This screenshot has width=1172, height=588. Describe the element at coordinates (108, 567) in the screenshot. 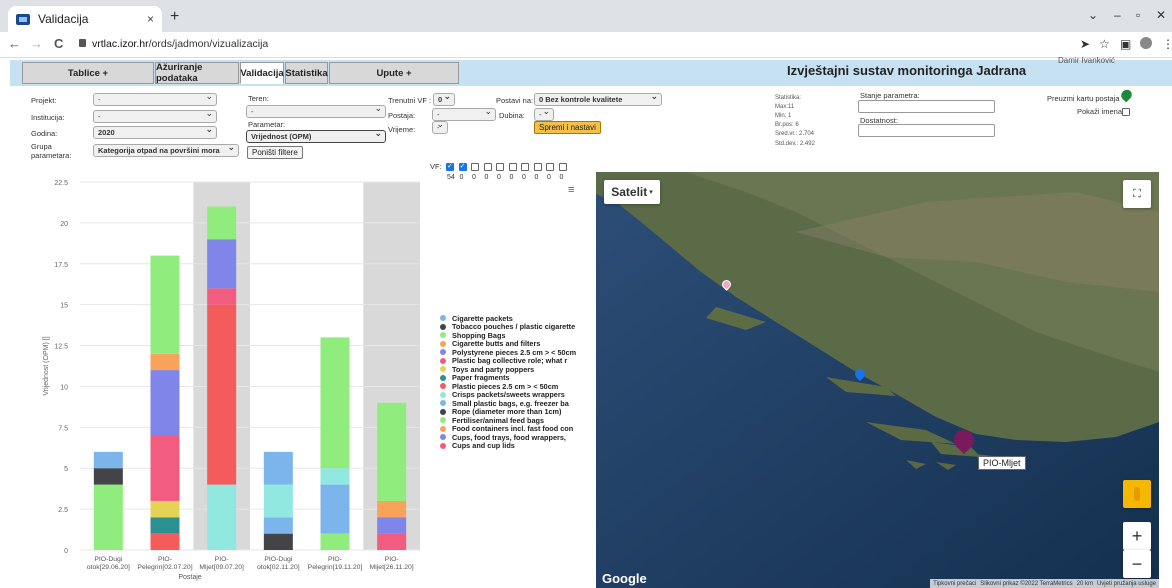

I see `x-tick-label: otok[29.06.20]` at that location.